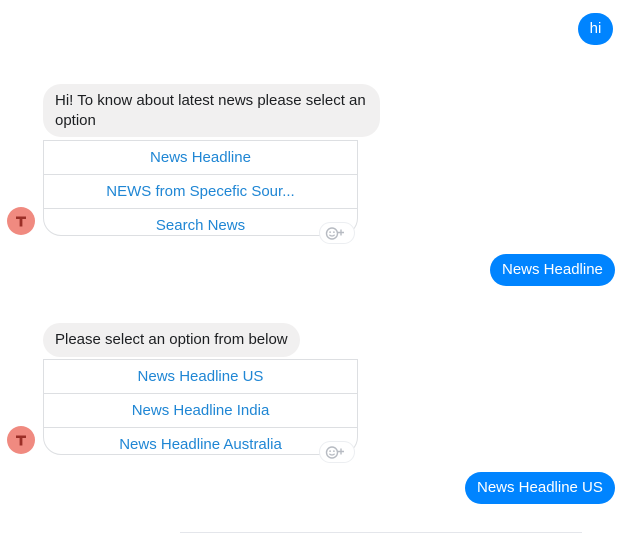 The image size is (641, 534). Describe the element at coordinates (552, 270) in the screenshot. I see `user-message-news-headline: News Headline` at that location.